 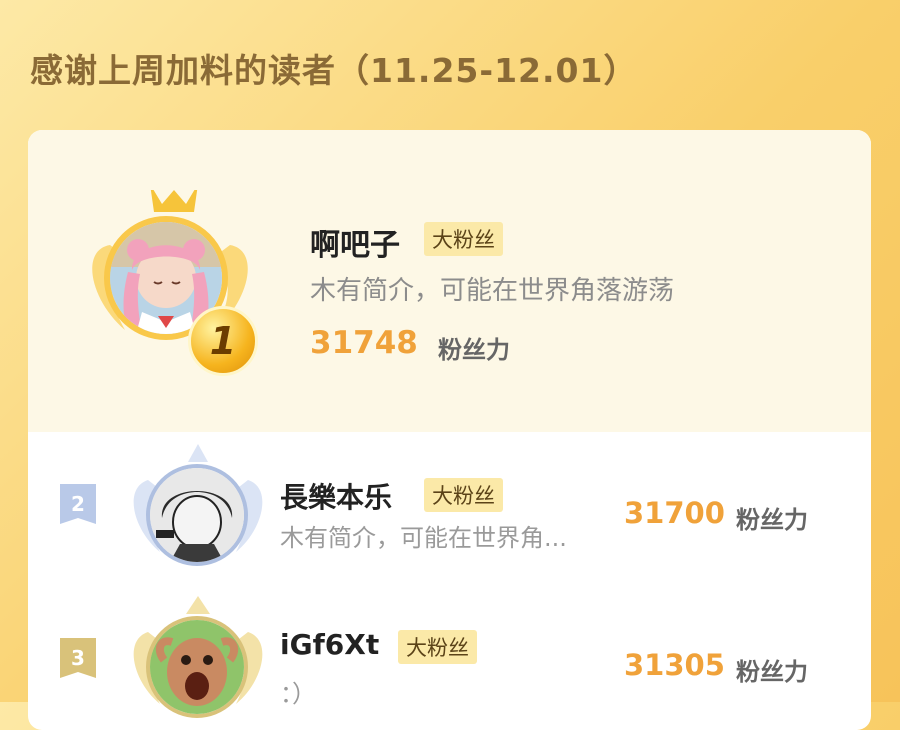 I want to click on user-name: iGf6Xt, so click(x=329, y=644).